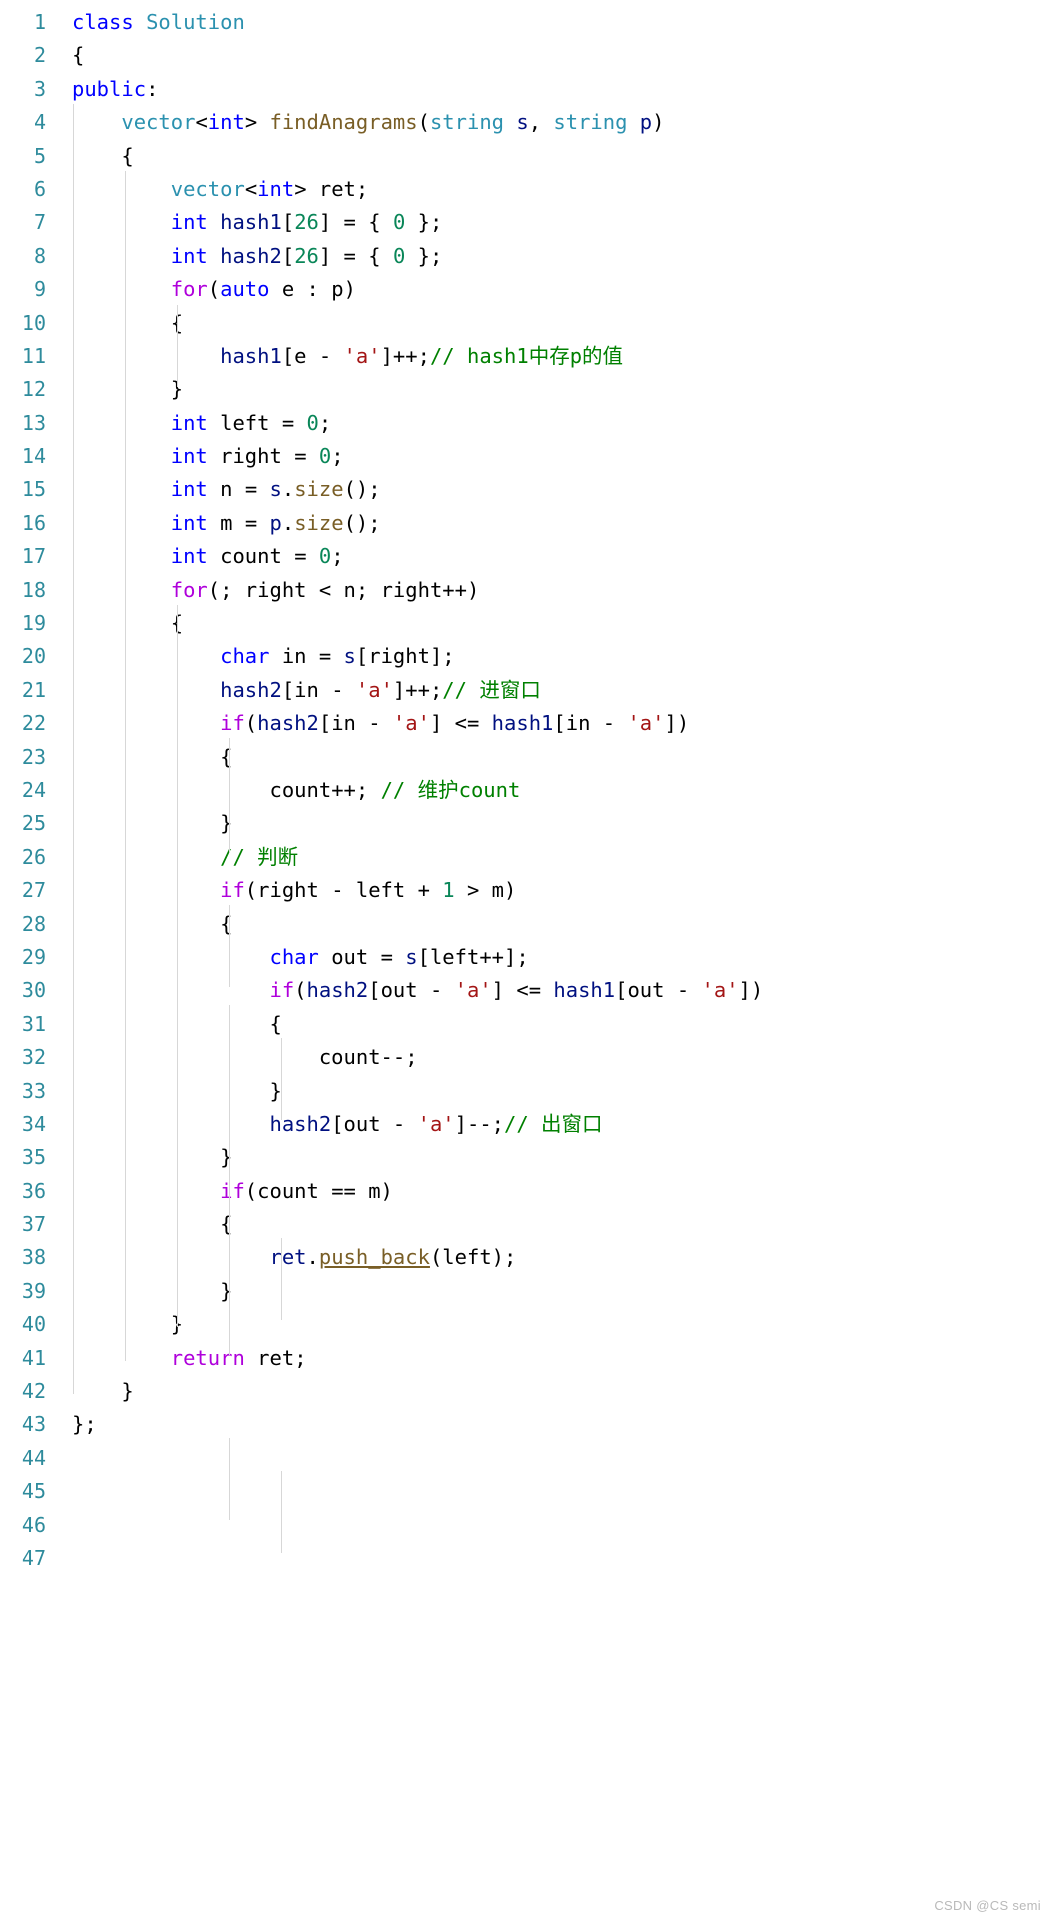 The width and height of the screenshot is (1053, 1921). Describe the element at coordinates (325, 656) in the screenshot. I see `token-punct: =` at that location.